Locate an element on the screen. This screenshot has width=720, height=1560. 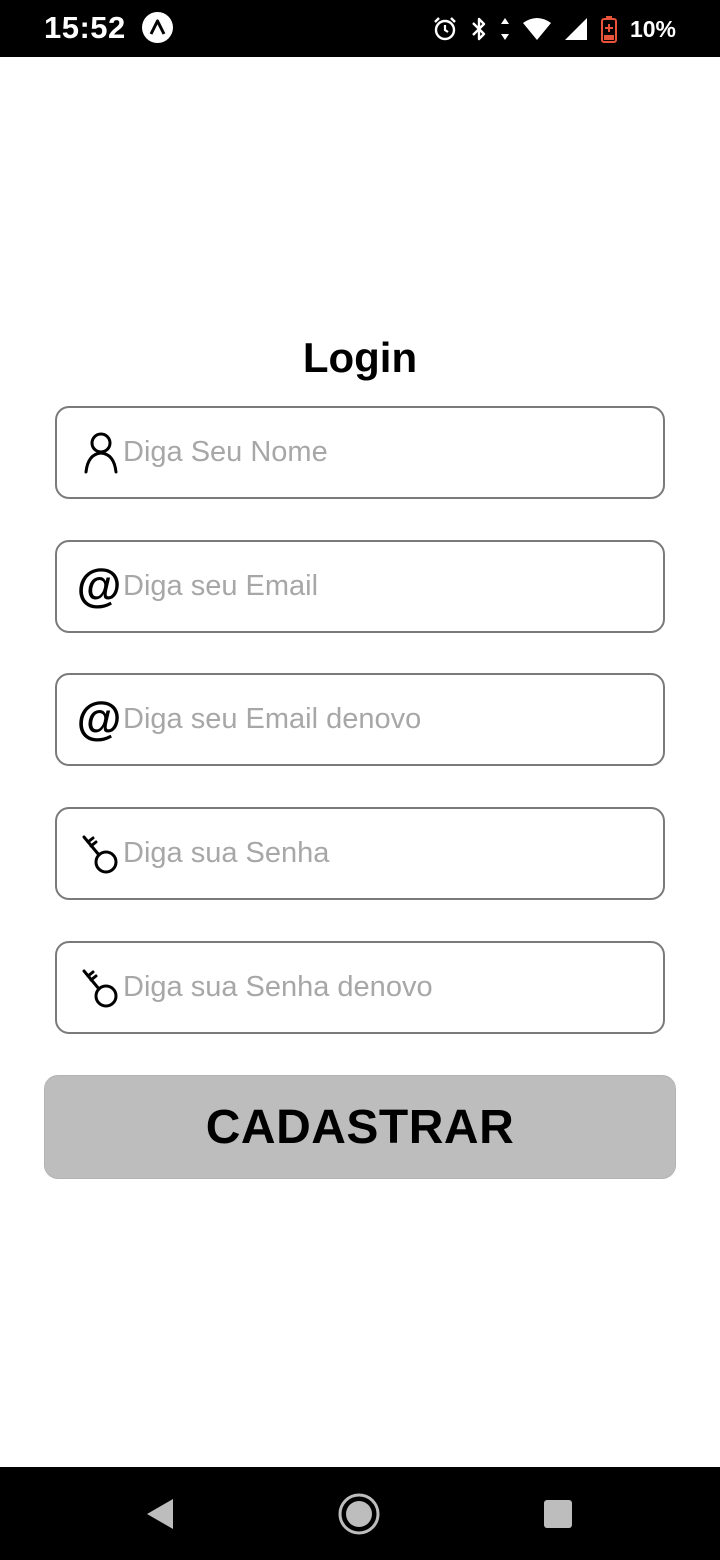
password-confirm-input is located at coordinates (388, 987).